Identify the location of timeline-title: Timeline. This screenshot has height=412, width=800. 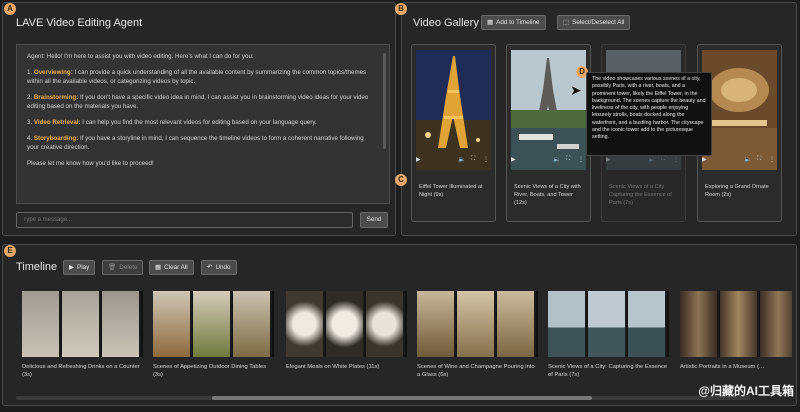
(37, 267).